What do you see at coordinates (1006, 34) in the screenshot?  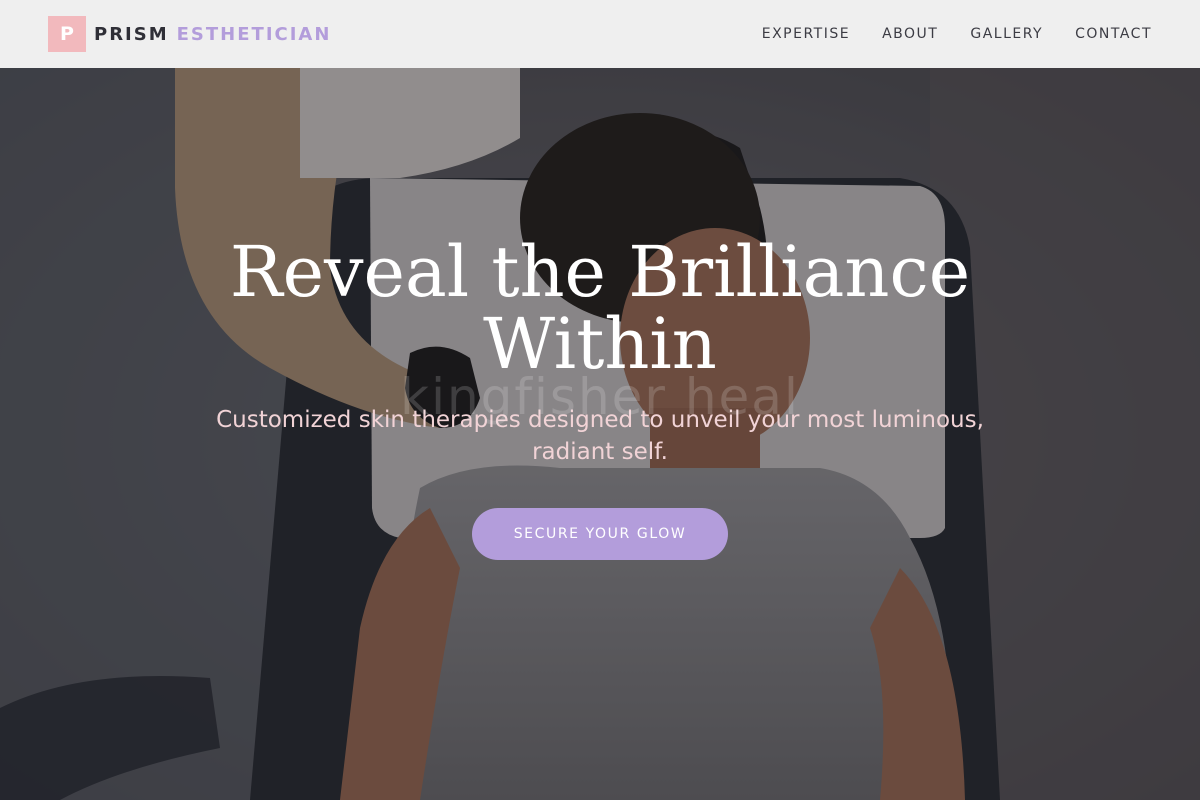 I see `nav-link-gallery: GALLERY` at bounding box center [1006, 34].